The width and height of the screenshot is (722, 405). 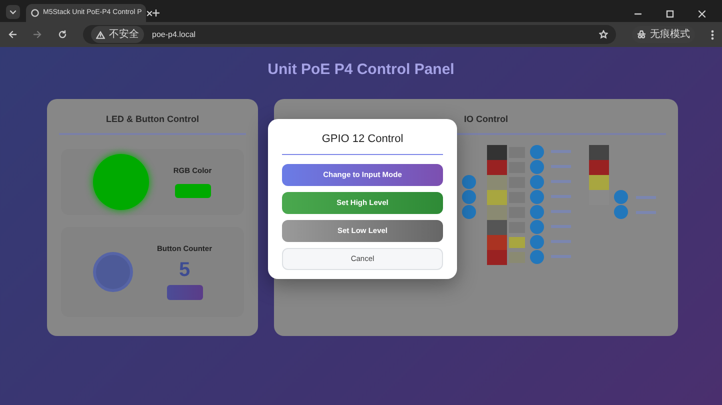 What do you see at coordinates (121, 182) in the screenshot?
I see `led-indicator` at bounding box center [121, 182].